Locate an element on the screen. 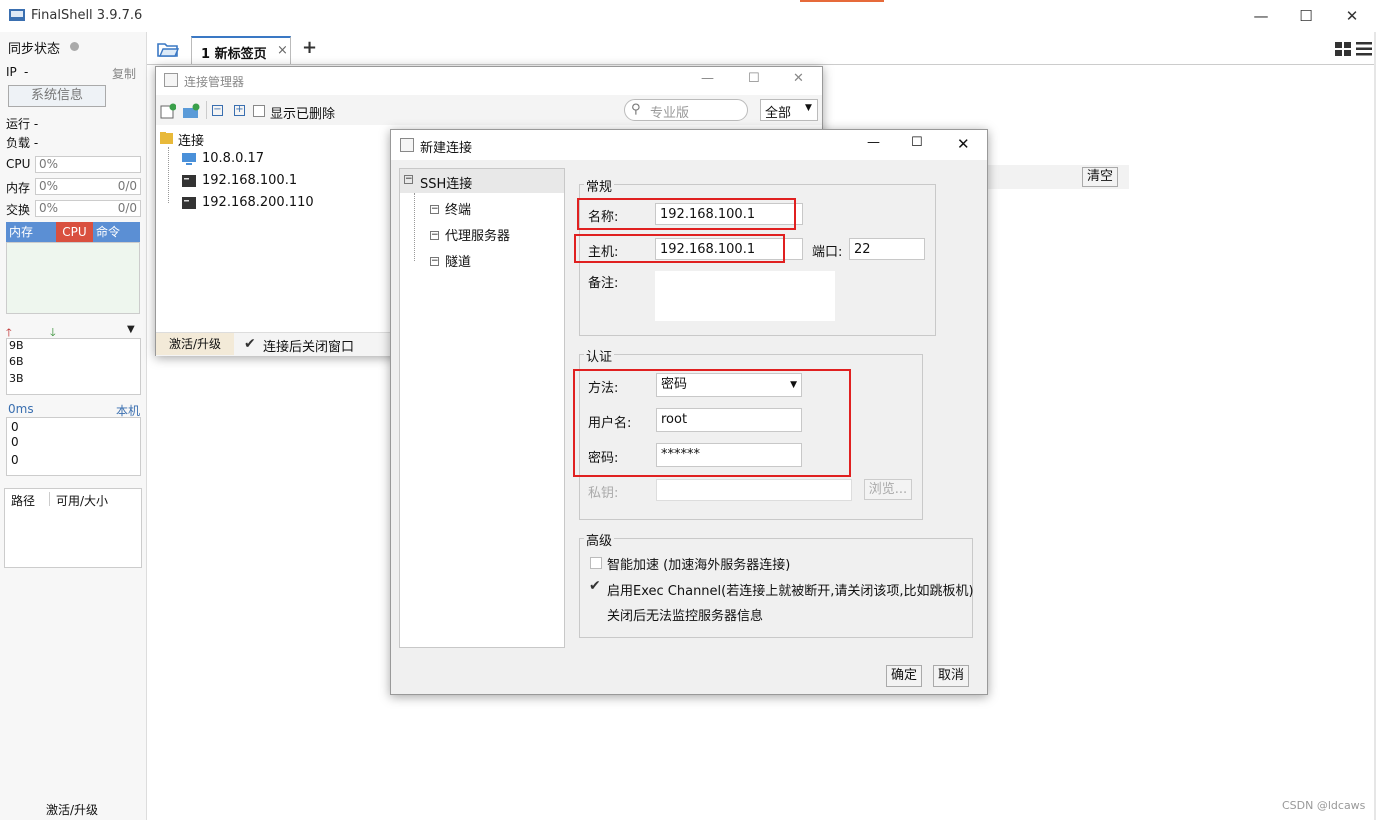 This screenshot has width=1376, height=820. smart-accel-checkbox is located at coordinates (596, 563).